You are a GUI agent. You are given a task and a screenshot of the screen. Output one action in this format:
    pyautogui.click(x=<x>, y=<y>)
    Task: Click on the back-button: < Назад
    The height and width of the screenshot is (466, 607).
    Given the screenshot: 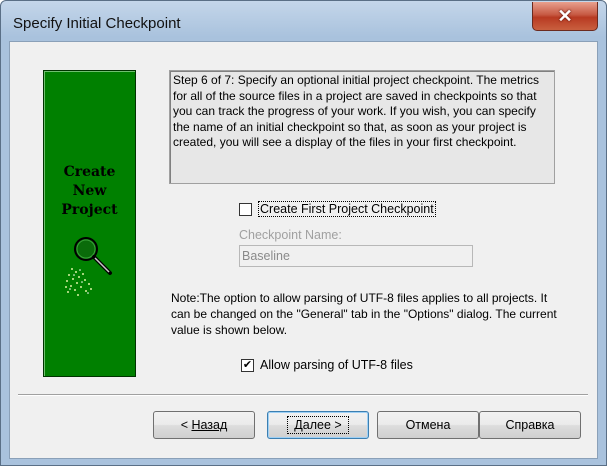 What is the action you would take?
    pyautogui.click(x=204, y=425)
    